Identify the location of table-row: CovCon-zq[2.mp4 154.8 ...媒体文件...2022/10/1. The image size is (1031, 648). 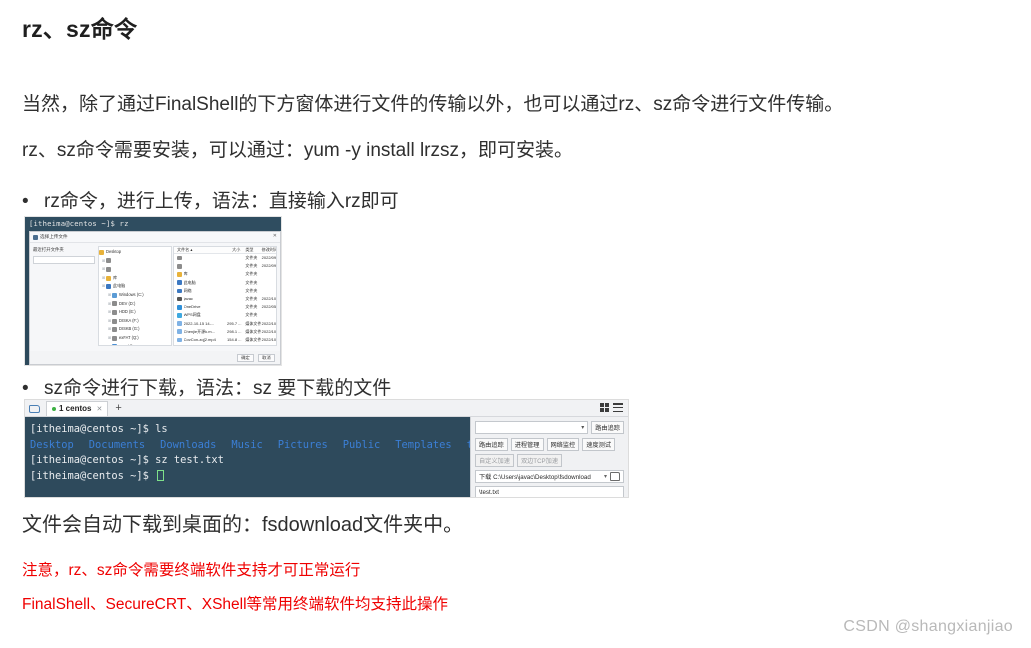
(225, 340).